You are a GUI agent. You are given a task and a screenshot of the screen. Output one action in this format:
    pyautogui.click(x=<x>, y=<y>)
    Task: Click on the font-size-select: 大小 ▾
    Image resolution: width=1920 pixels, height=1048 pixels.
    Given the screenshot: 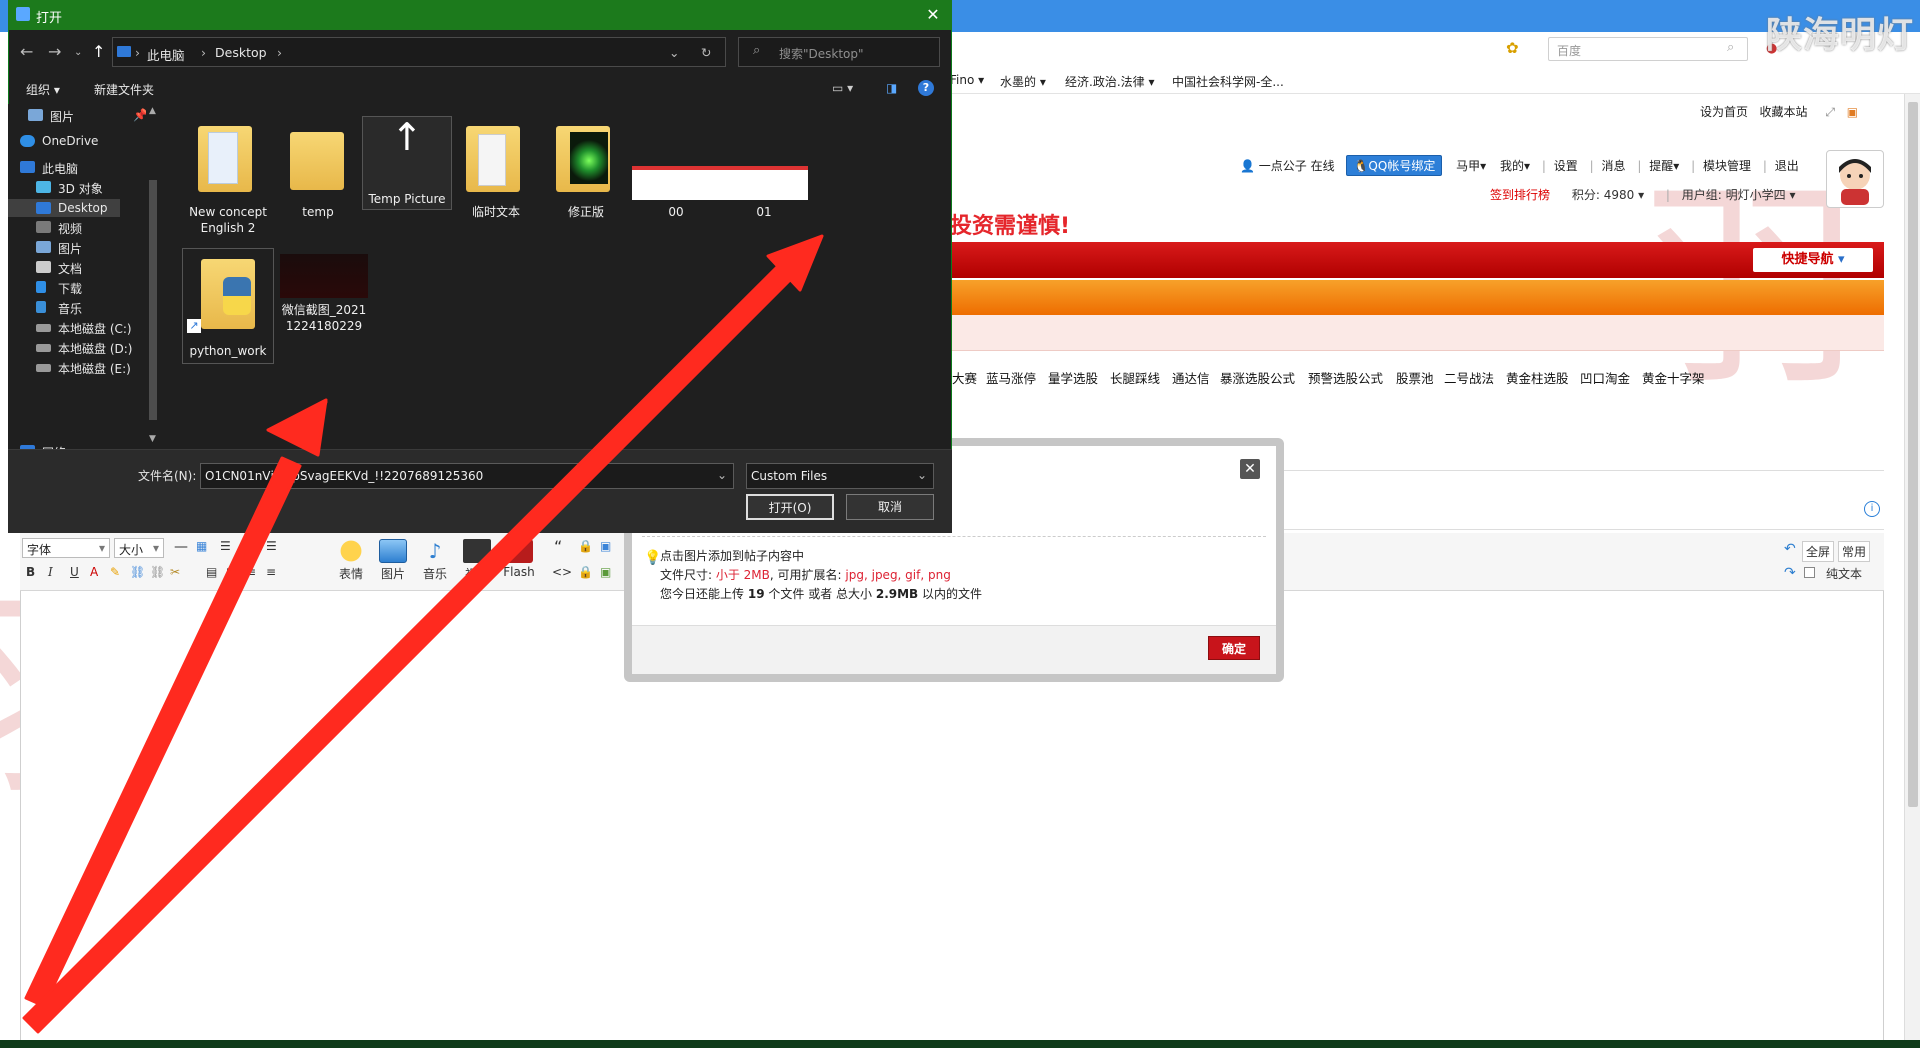 What is the action you would take?
    pyautogui.click(x=139, y=548)
    